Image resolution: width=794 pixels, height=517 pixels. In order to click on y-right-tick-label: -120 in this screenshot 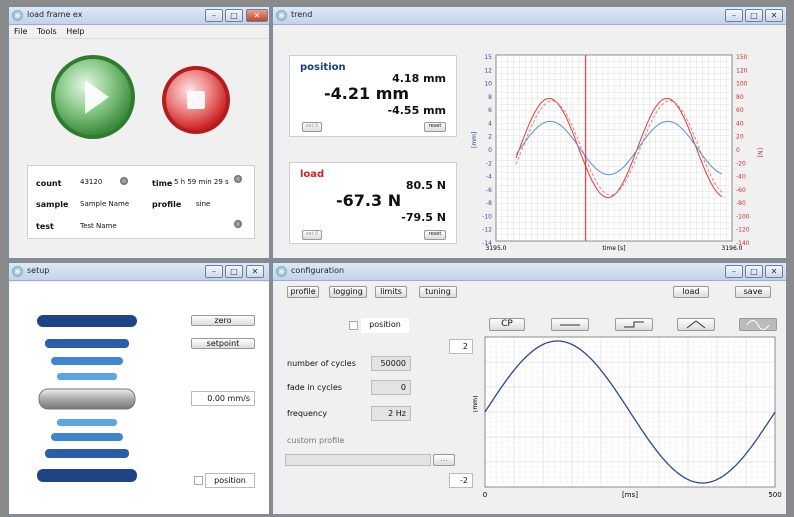, I will do `click(743, 230)`.